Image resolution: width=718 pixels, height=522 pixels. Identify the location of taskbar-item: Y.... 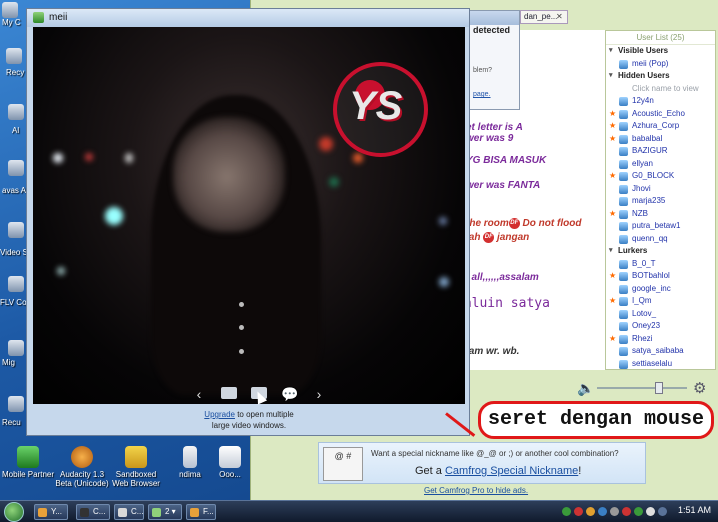
(51, 512).